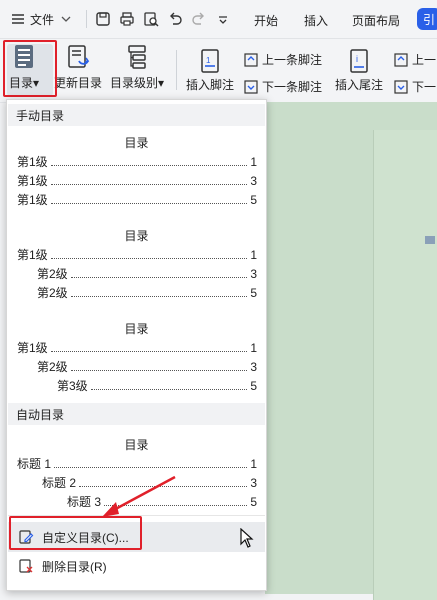 Image resolution: width=437 pixels, height=600 pixels. Describe the element at coordinates (86, 19) in the screenshot. I see `toolbar-divider` at that location.